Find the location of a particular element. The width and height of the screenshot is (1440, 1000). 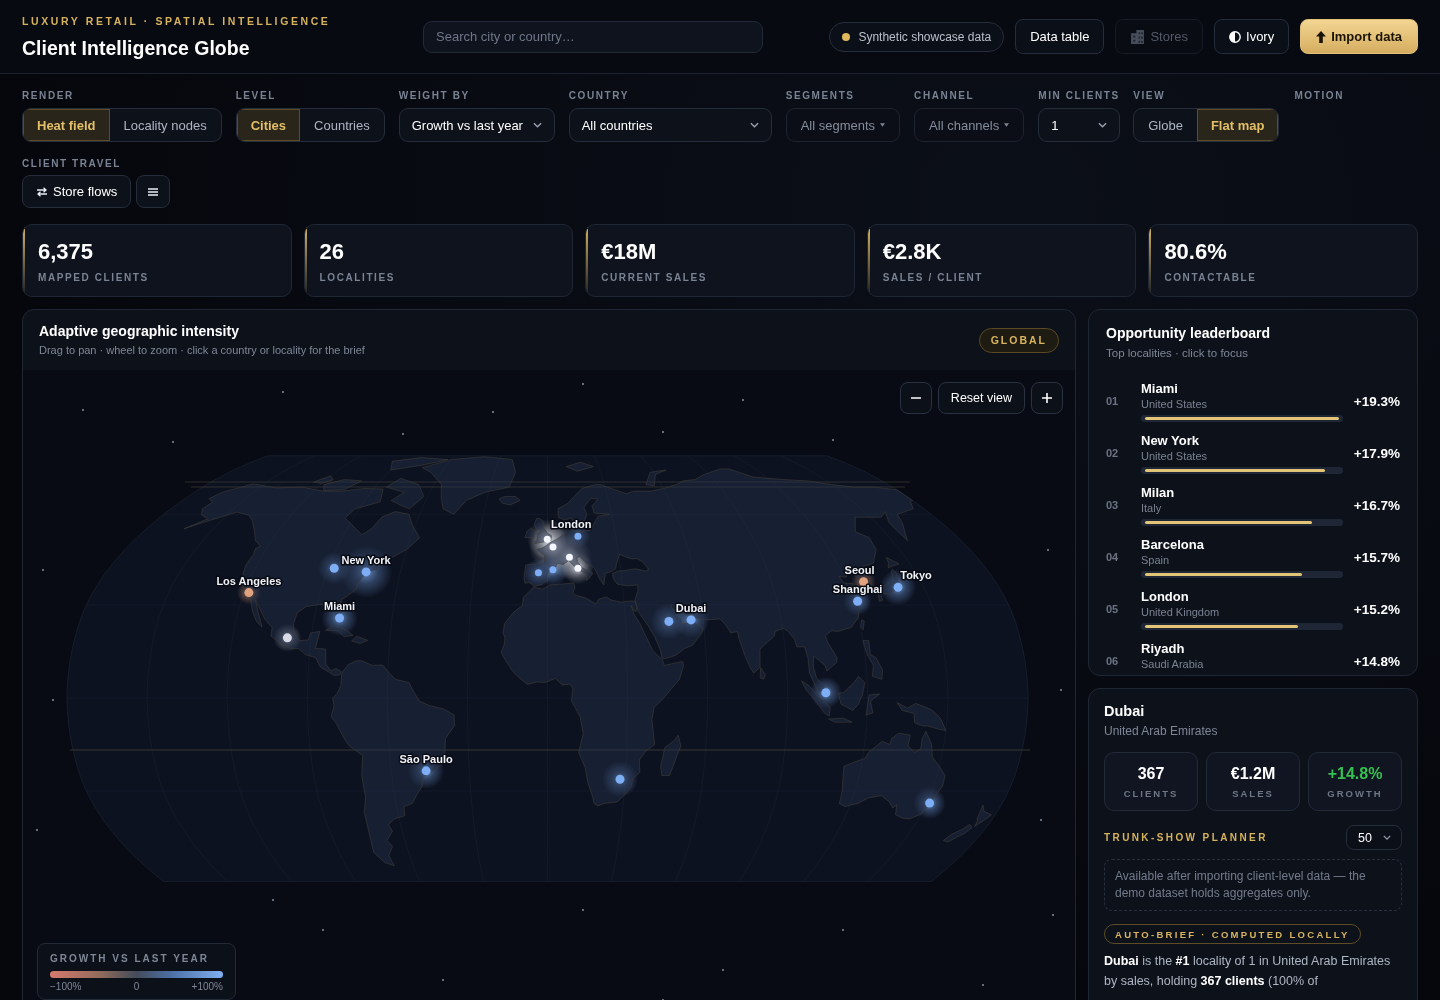

multi-select-dropdown: All channels is located at coordinates (969, 125).